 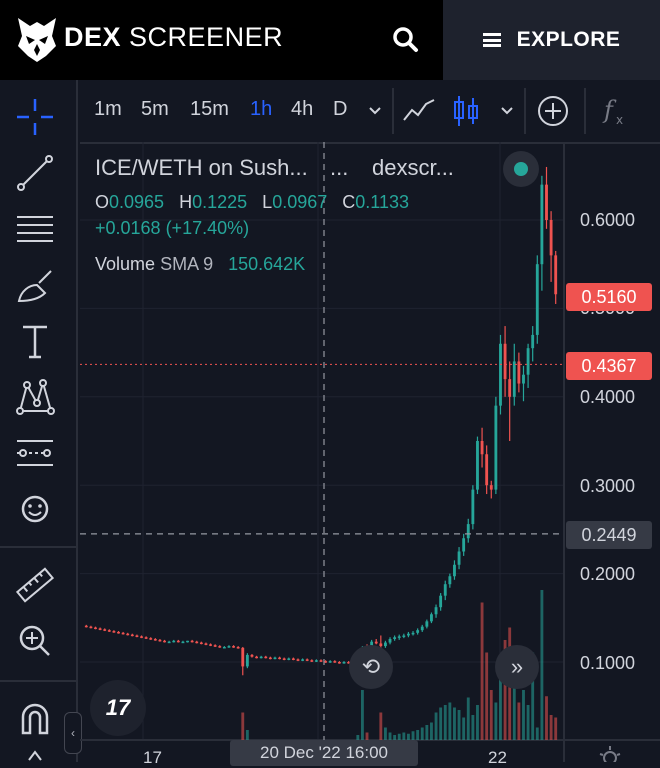 I want to click on reset-chart-icon: ⟲, so click(x=371, y=667).